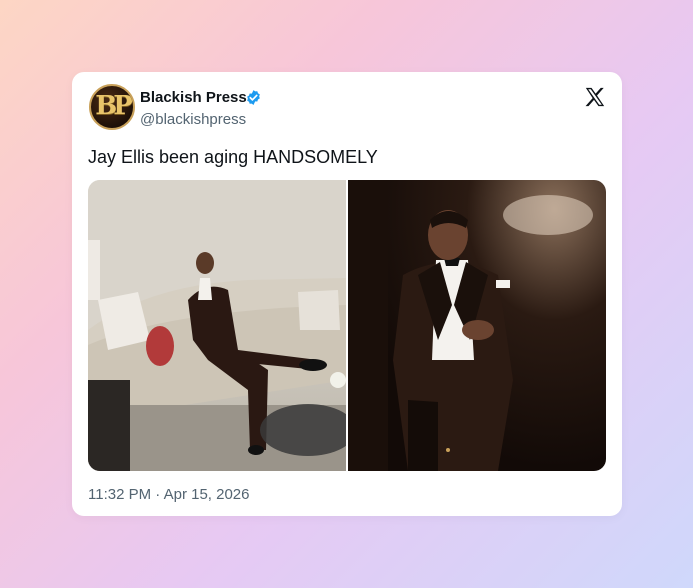 The image size is (693, 588). Describe the element at coordinates (595, 97) in the screenshot. I see `x-logo-icon` at that location.